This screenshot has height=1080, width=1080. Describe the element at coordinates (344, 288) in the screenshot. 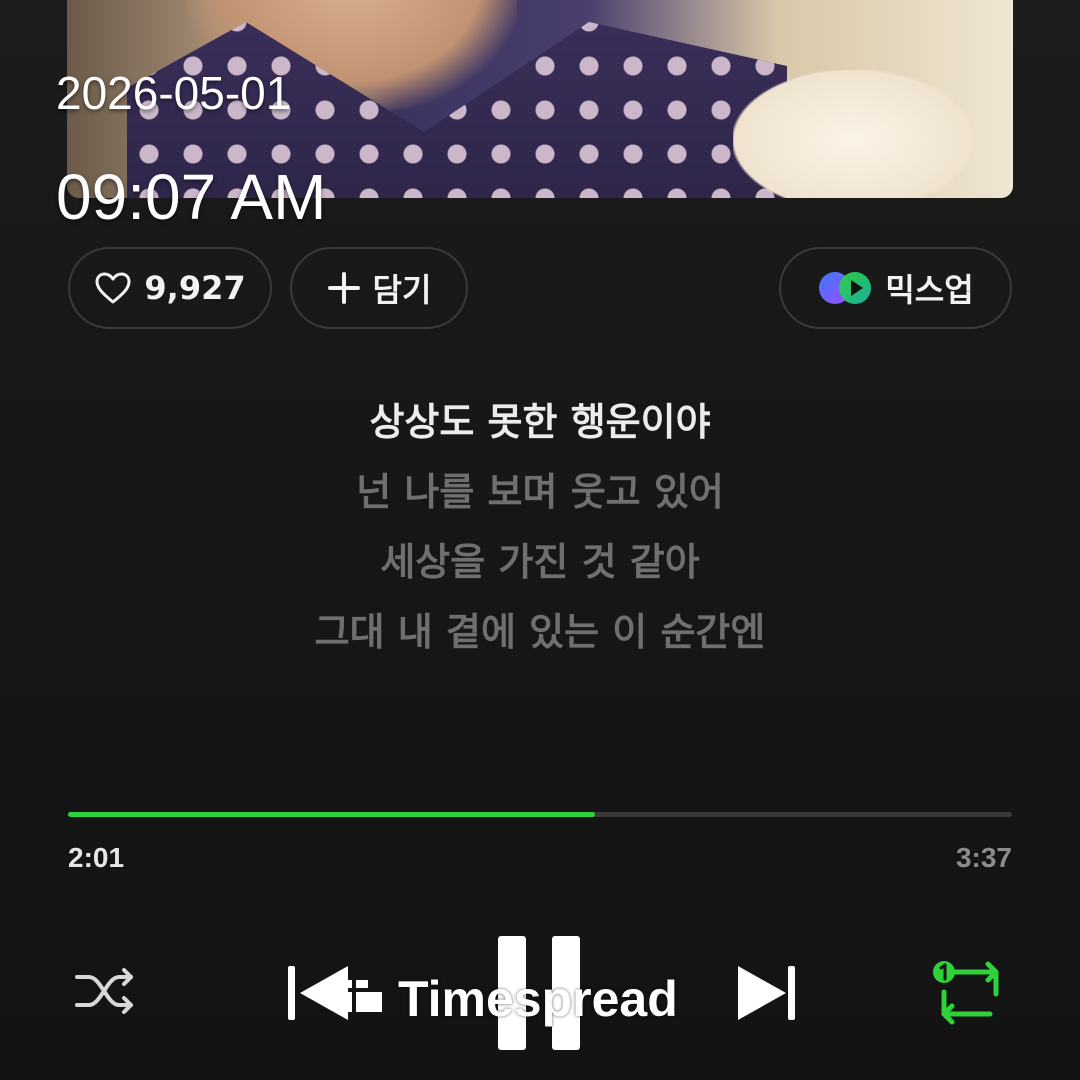

I see `plus-icon` at that location.